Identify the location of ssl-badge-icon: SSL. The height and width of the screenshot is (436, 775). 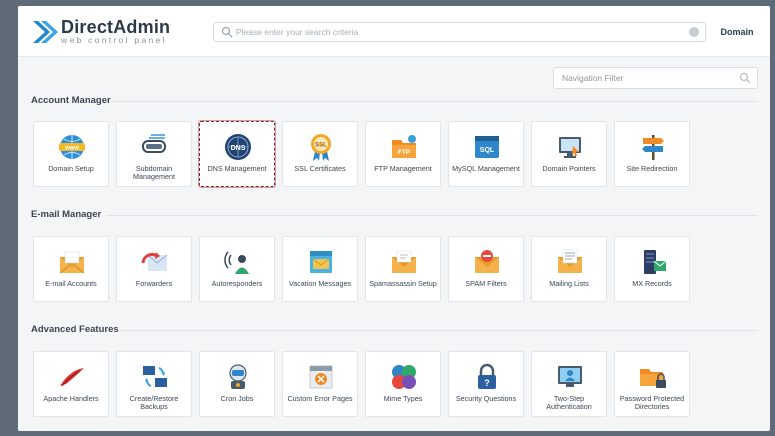
(321, 147).